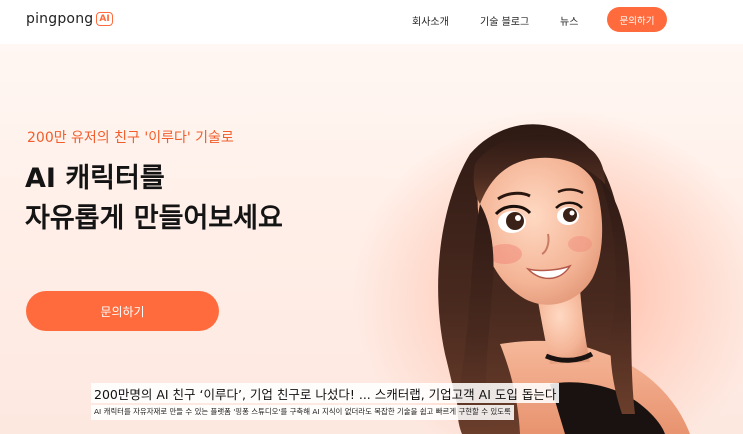  What do you see at coordinates (122, 311) in the screenshot?
I see `hero-contact-button: 문의하기` at bounding box center [122, 311].